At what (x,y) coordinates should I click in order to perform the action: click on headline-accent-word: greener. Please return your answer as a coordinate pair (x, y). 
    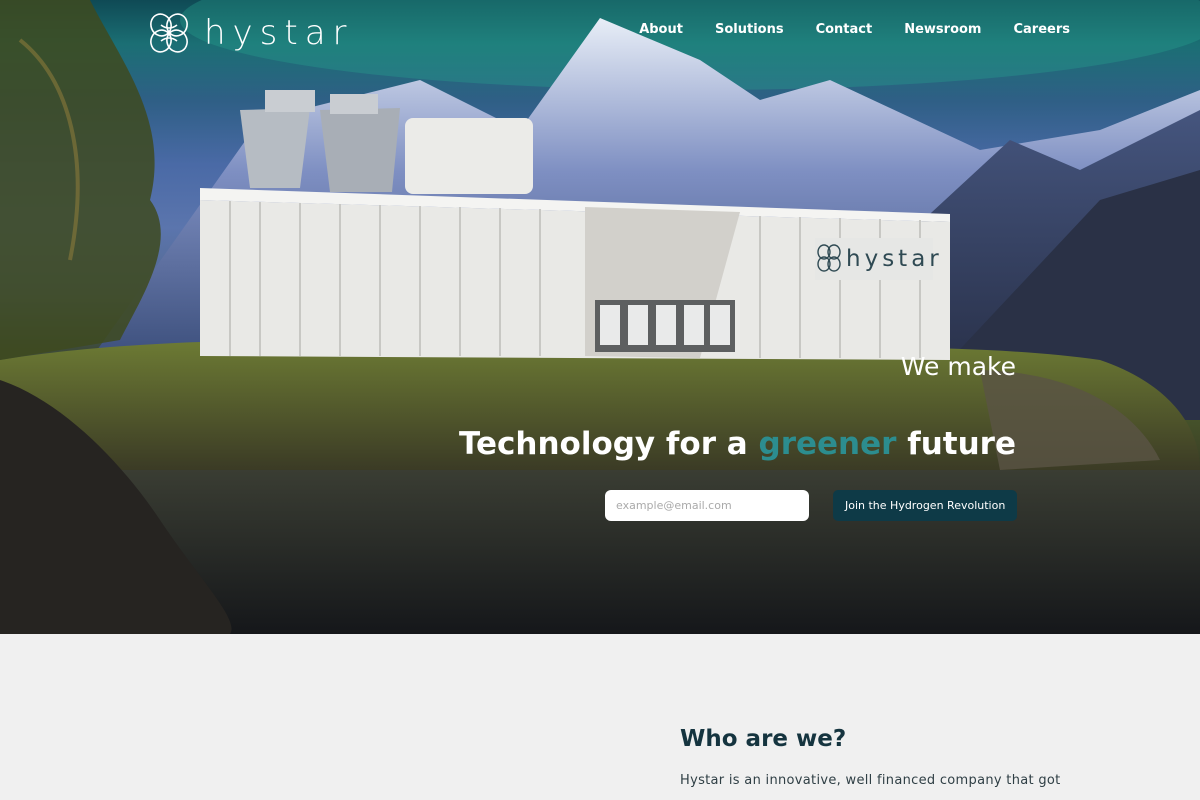
    Looking at the image, I should click on (827, 444).